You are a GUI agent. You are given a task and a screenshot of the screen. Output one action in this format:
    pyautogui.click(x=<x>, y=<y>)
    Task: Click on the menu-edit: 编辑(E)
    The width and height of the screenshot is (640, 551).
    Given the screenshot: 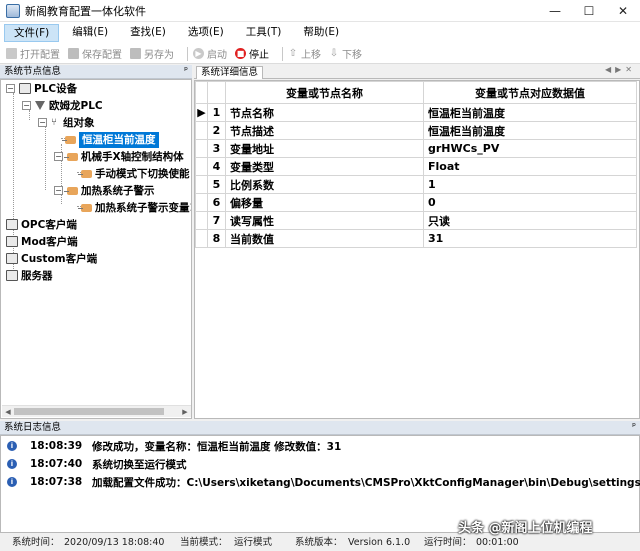 What is the action you would take?
    pyautogui.click(x=90, y=33)
    